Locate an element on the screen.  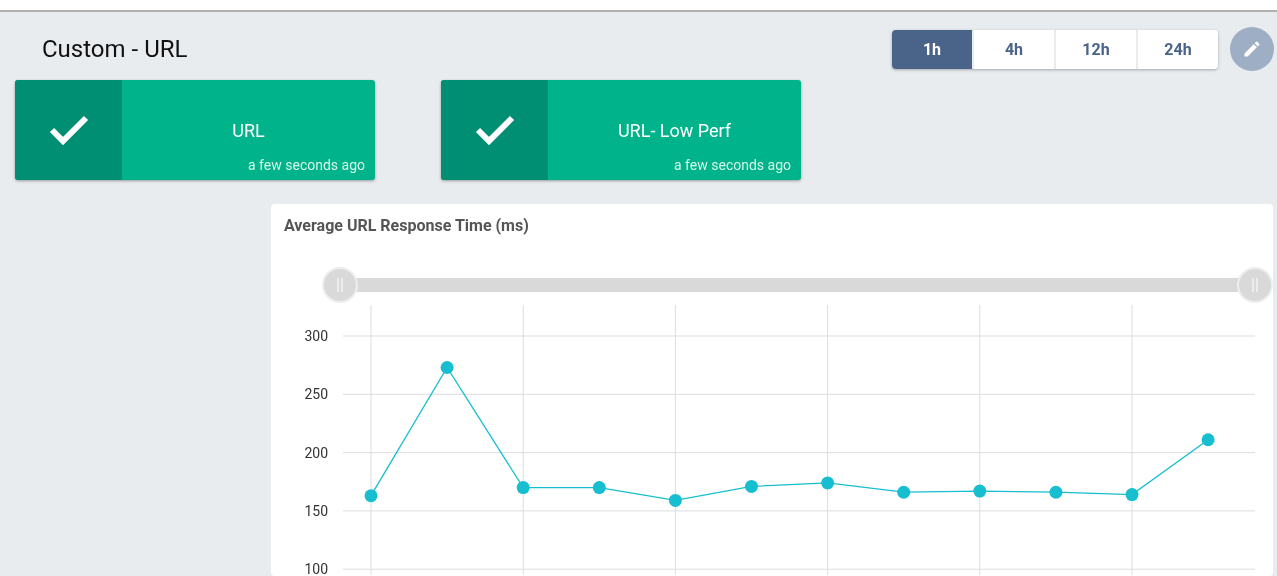
time-range-button: 1h is located at coordinates (932, 49).